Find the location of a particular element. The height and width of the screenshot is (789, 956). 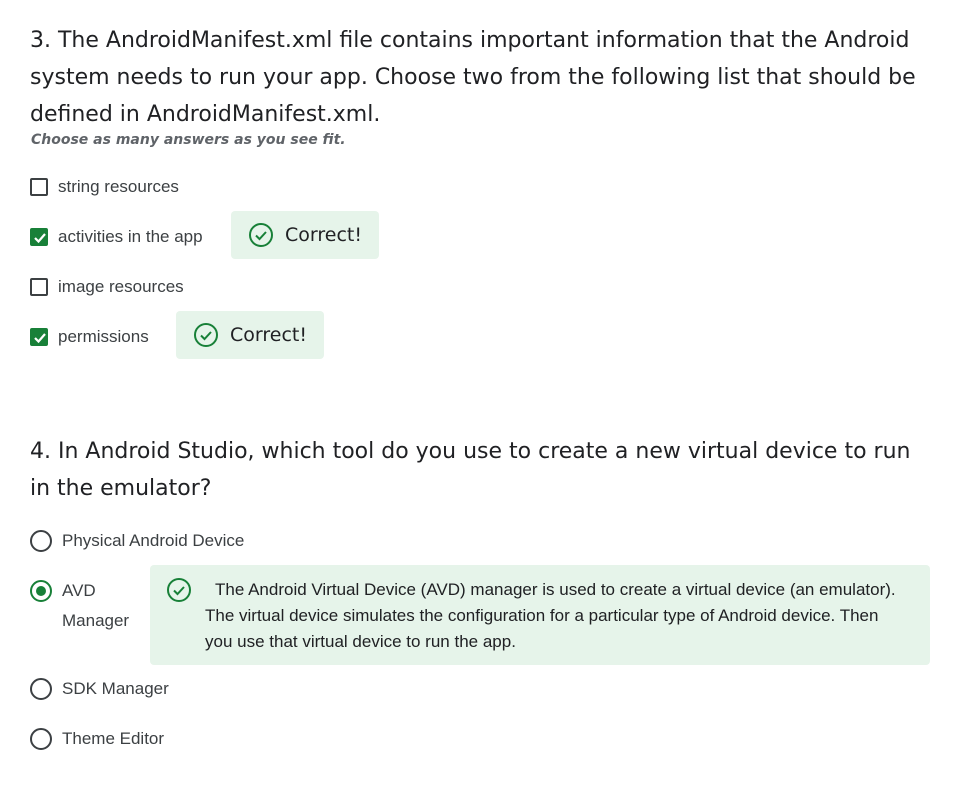

option-label: Physical Android Device is located at coordinates (153, 540).